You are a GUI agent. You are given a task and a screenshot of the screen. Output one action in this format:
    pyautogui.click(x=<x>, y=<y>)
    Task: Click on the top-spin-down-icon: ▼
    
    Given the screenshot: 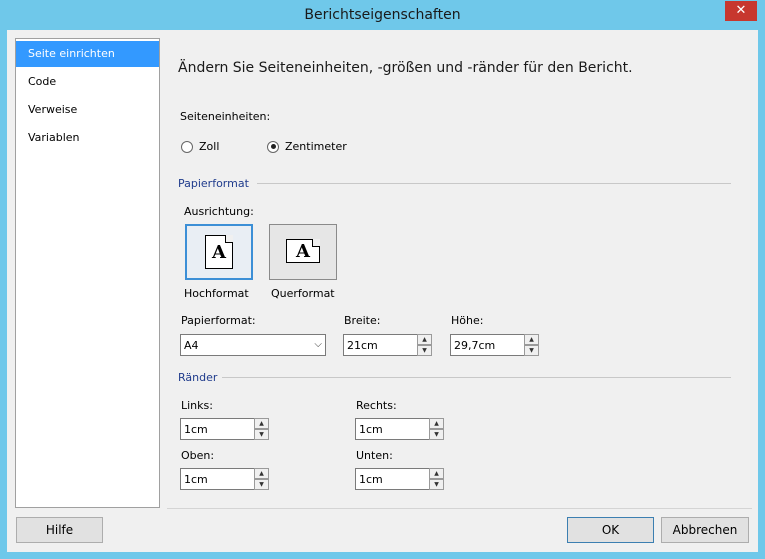 What is the action you would take?
    pyautogui.click(x=261, y=484)
    